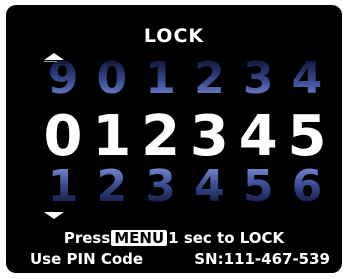 This screenshot has width=349, height=279. What do you see at coordinates (307, 186) in the screenshot?
I see `digit-below-6: 6` at bounding box center [307, 186].